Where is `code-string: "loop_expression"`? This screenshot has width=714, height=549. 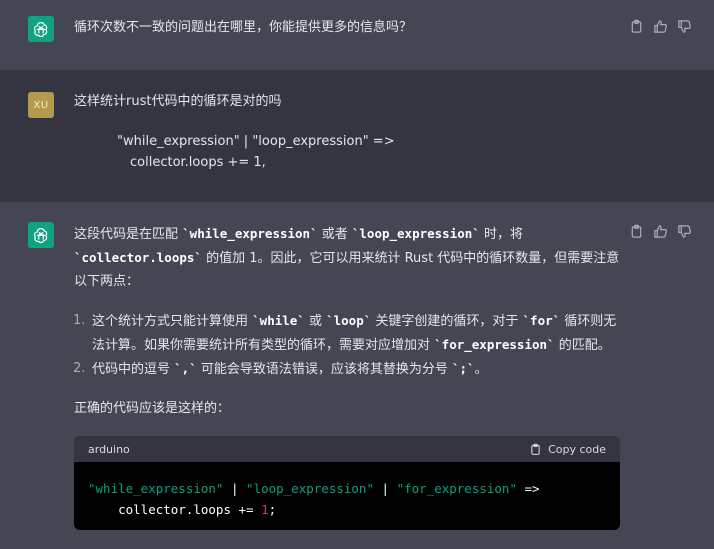 code-string: "loop_expression" is located at coordinates (310, 488).